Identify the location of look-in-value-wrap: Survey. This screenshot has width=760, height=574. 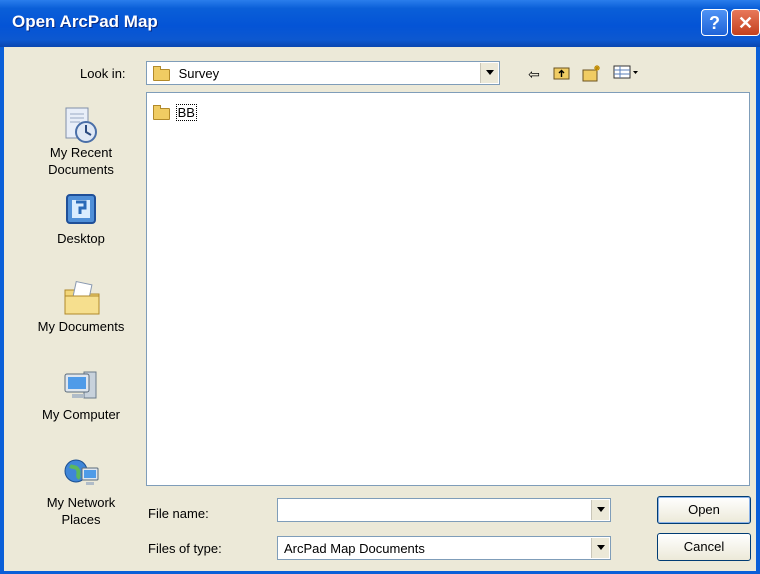
(186, 73).